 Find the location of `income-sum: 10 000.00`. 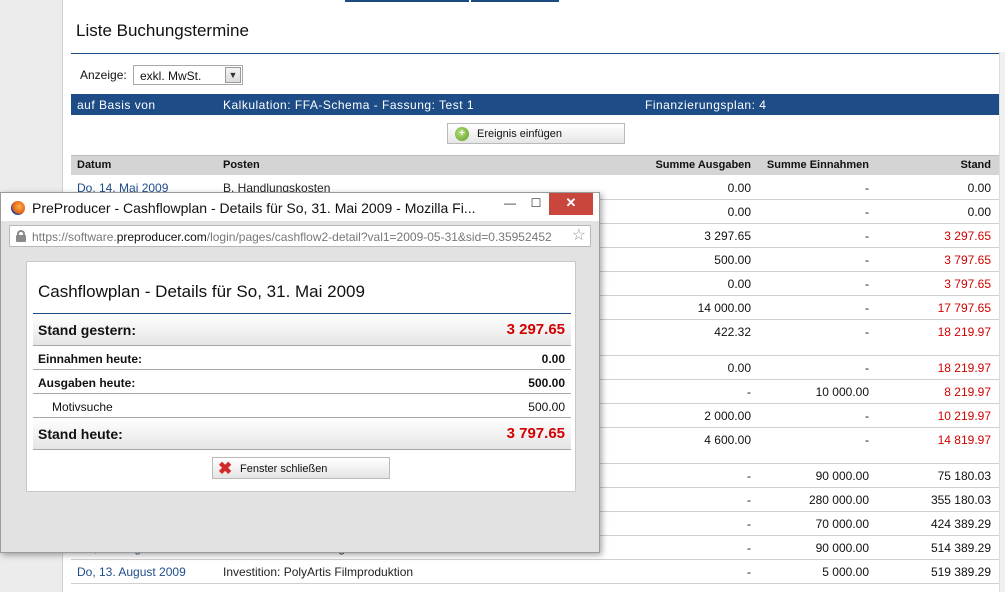

income-sum: 10 000.00 is located at coordinates (842, 392).